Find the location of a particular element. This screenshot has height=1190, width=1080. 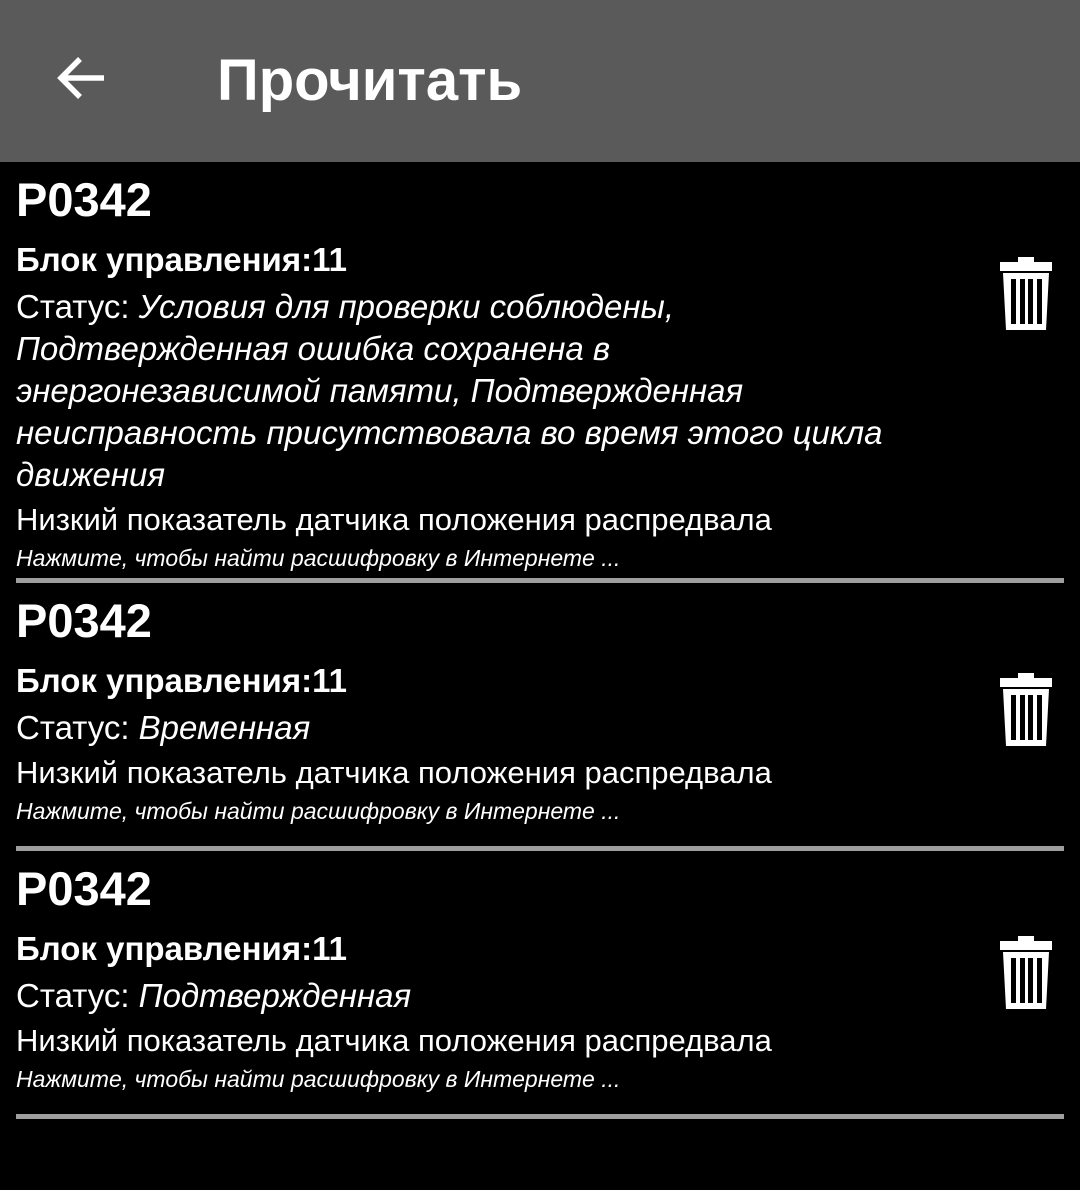

arrow-left-icon is located at coordinates (80, 78).